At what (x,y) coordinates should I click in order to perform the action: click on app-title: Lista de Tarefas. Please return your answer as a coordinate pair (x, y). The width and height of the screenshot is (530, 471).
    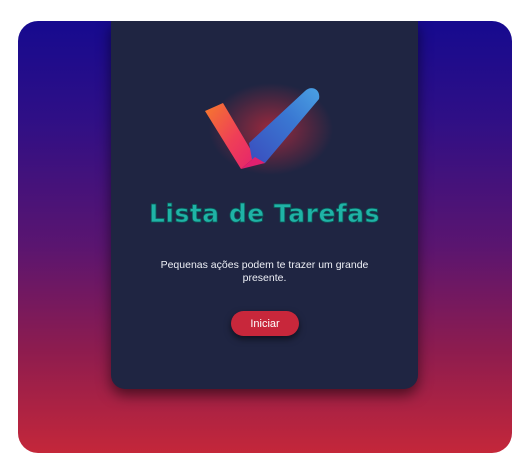
    Looking at the image, I should click on (264, 214).